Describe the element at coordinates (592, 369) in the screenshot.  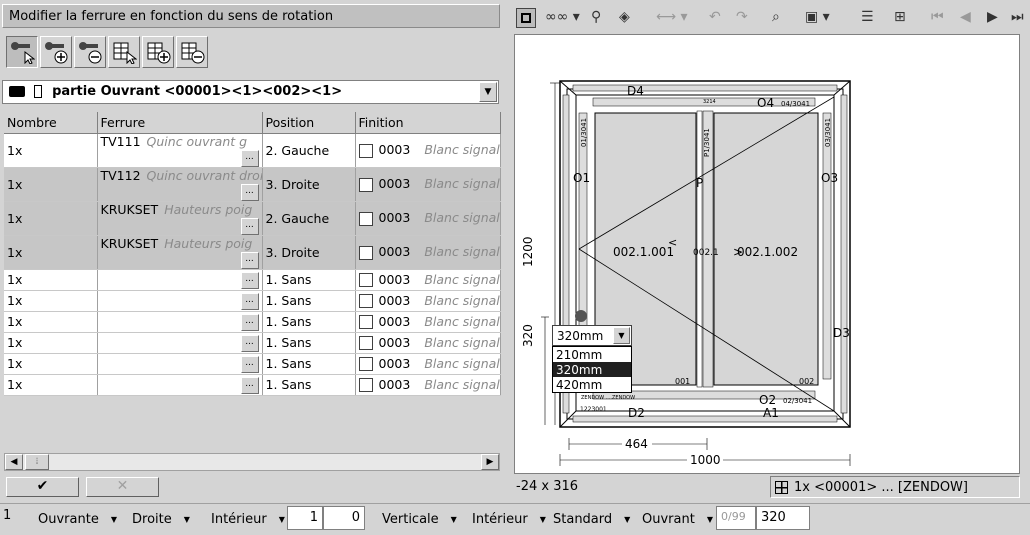
I see `option-320: 320mm` at that location.